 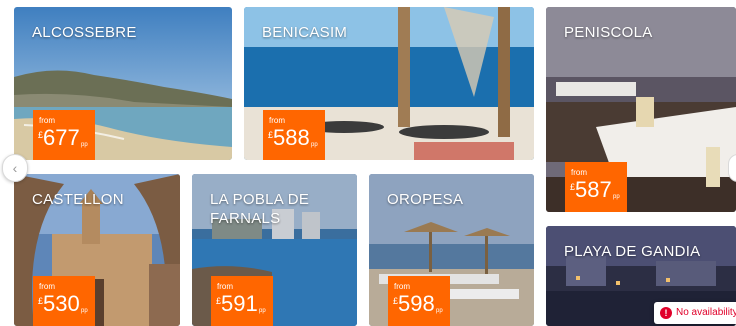 I want to click on price-tag: from £ 591 pp, so click(x=242, y=301).